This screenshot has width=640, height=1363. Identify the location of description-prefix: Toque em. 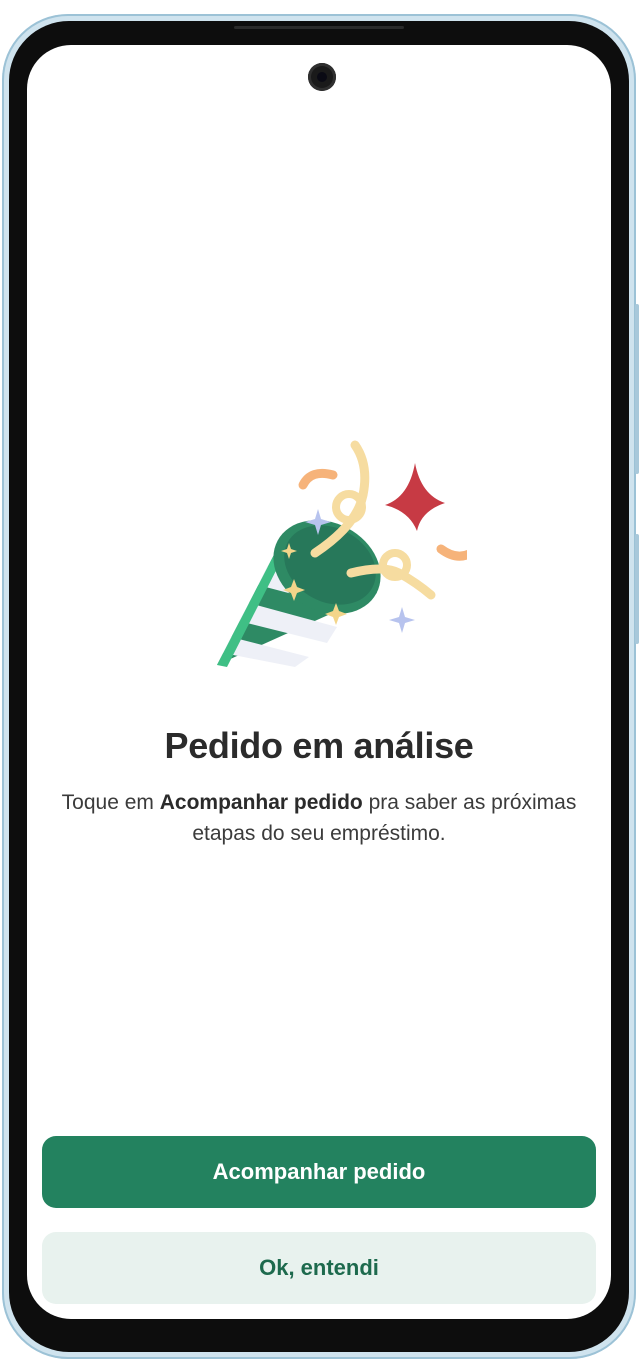
(110, 802).